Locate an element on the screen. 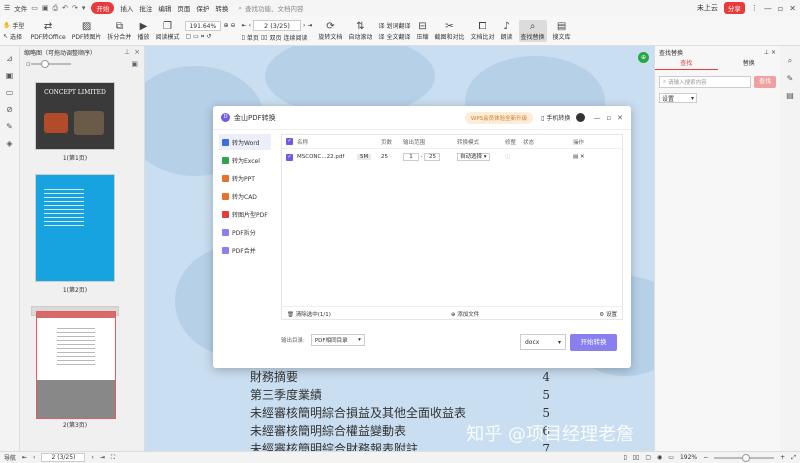  share-button: 分享 is located at coordinates (734, 8).